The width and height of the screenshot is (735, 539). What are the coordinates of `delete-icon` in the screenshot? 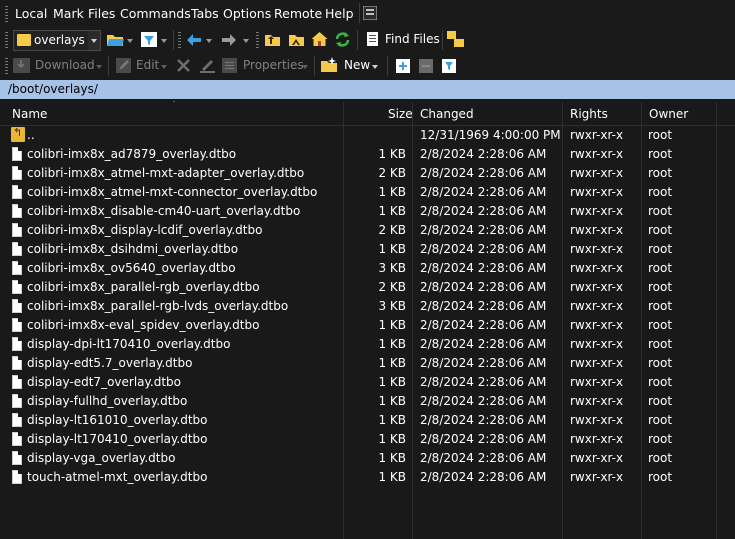 It's located at (183, 65).